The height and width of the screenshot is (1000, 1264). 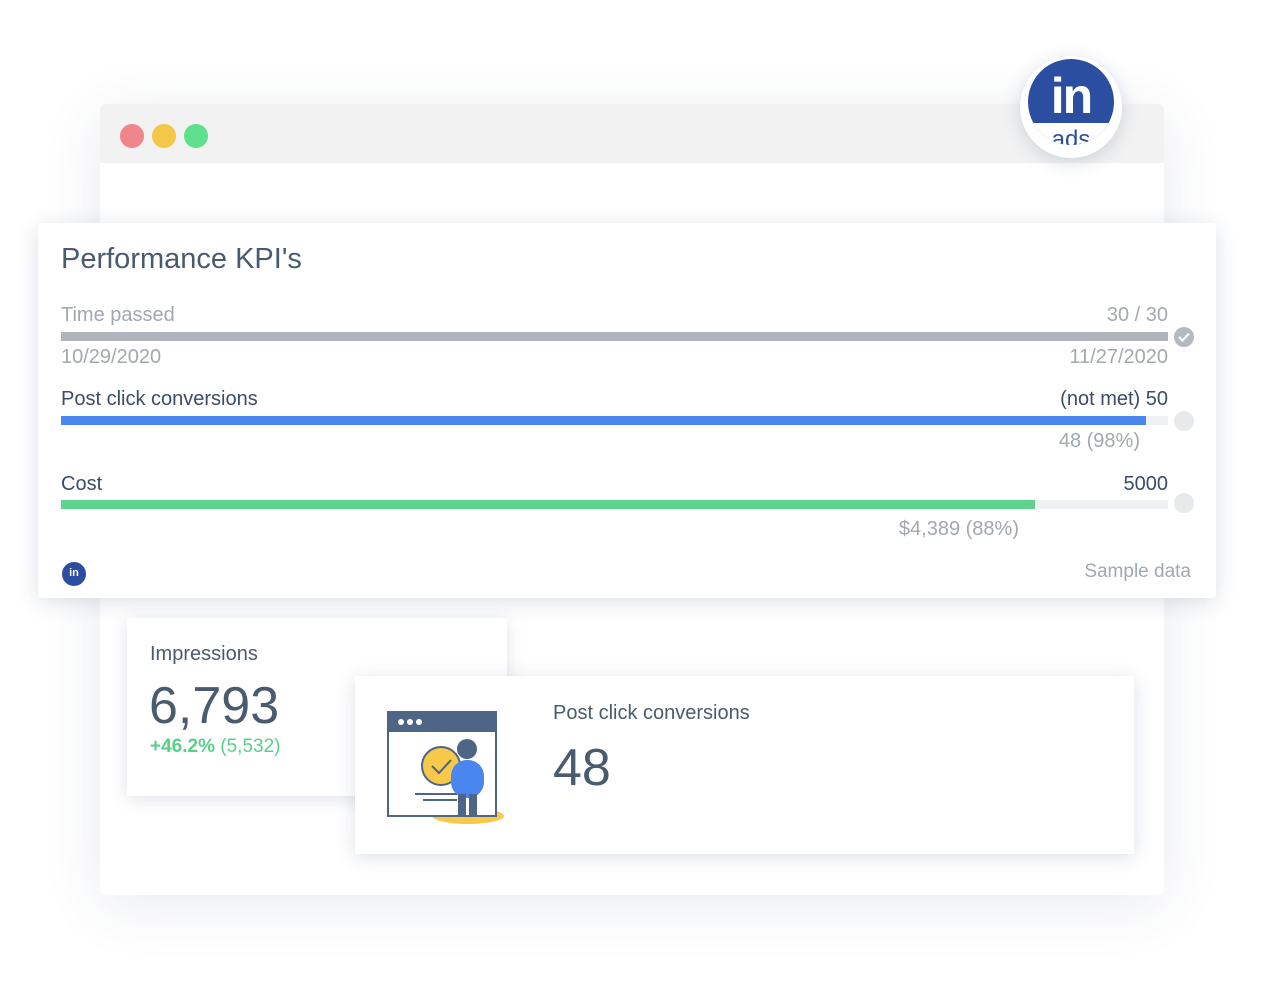 I want to click on impressions-change: +46.2% (5,532), so click(x=215, y=747).